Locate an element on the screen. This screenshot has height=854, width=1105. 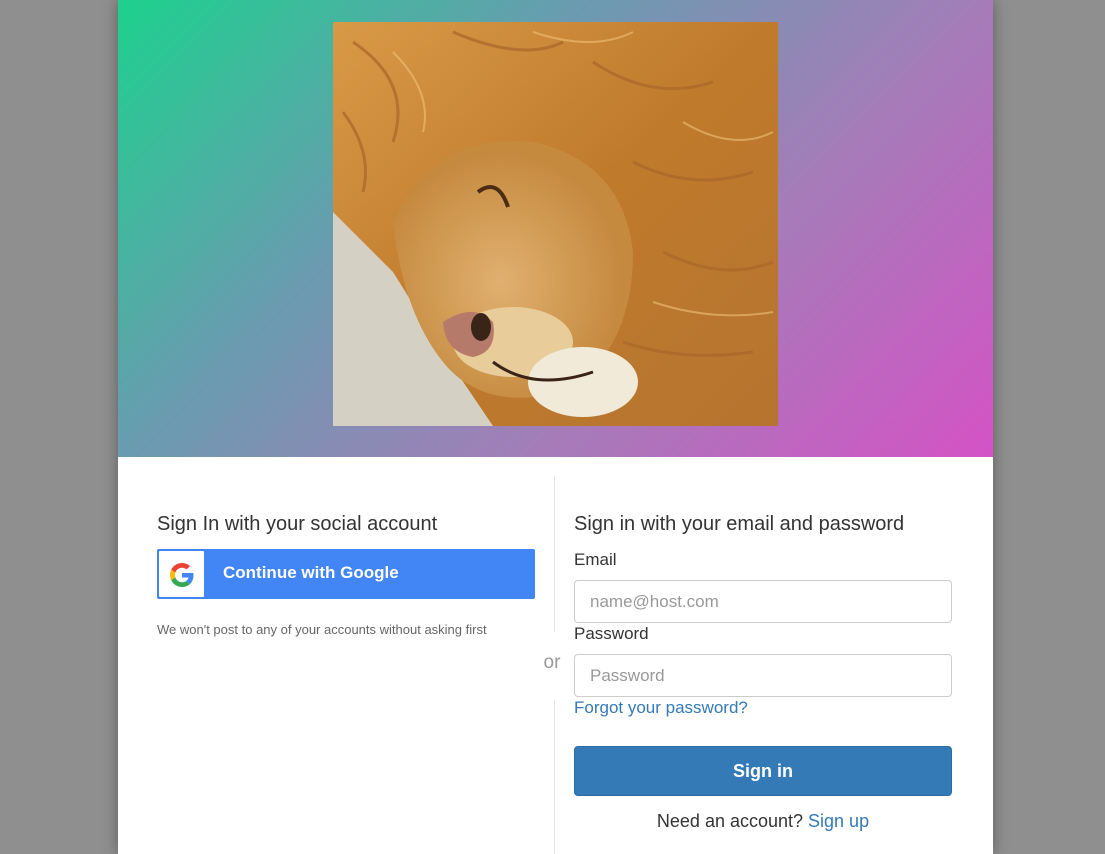
password-label: Password is located at coordinates (611, 633).